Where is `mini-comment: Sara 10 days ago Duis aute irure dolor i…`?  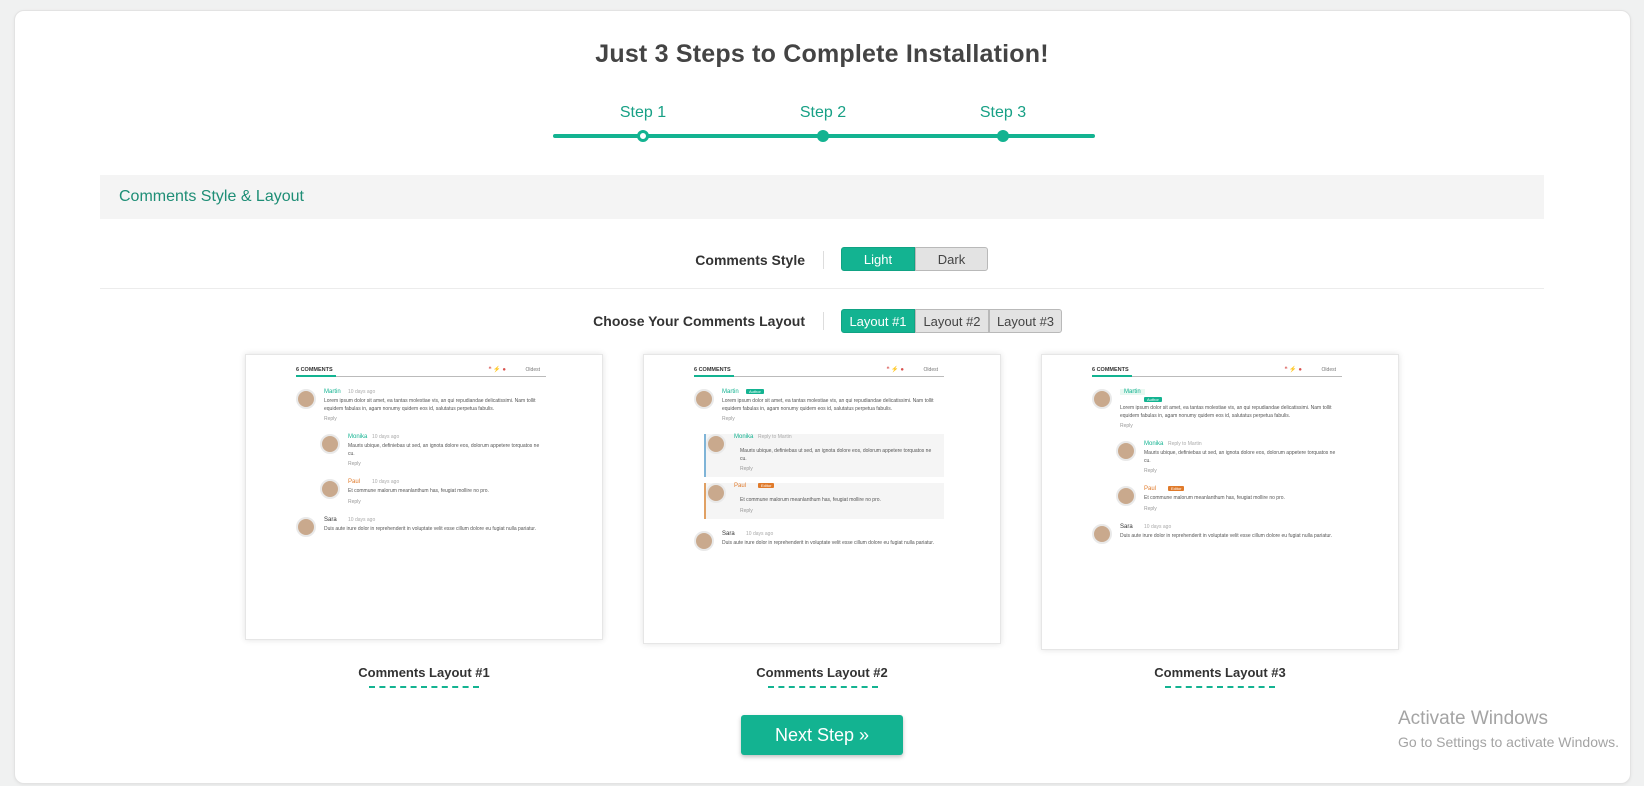 mini-comment: Sara 10 days ago Duis aute irure dolor i… is located at coordinates (1217, 533).